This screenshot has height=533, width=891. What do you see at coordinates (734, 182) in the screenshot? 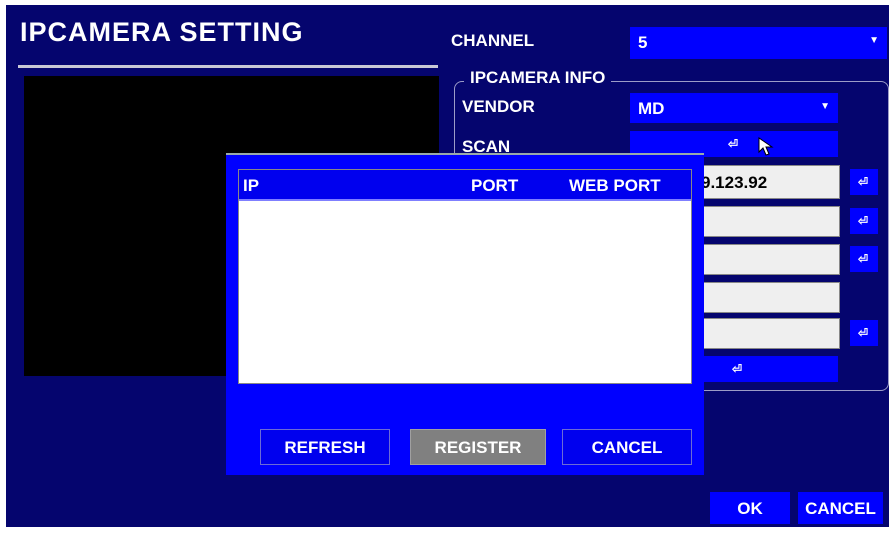
I see `ip-address-value: 9.123.92` at bounding box center [734, 182].